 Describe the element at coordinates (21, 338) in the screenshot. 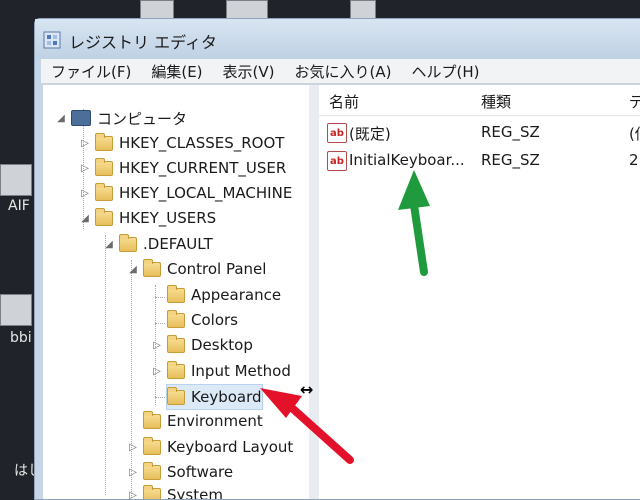

I see `desktop-label-2: bbi` at that location.